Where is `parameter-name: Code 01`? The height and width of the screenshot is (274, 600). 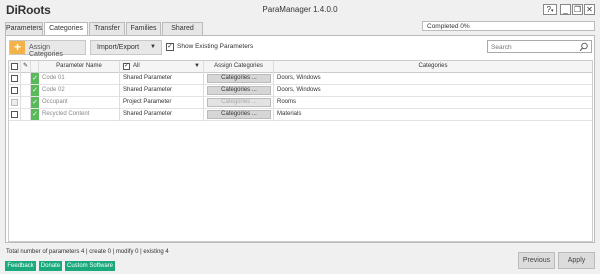
parameter-name: Code 01 is located at coordinates (79, 79).